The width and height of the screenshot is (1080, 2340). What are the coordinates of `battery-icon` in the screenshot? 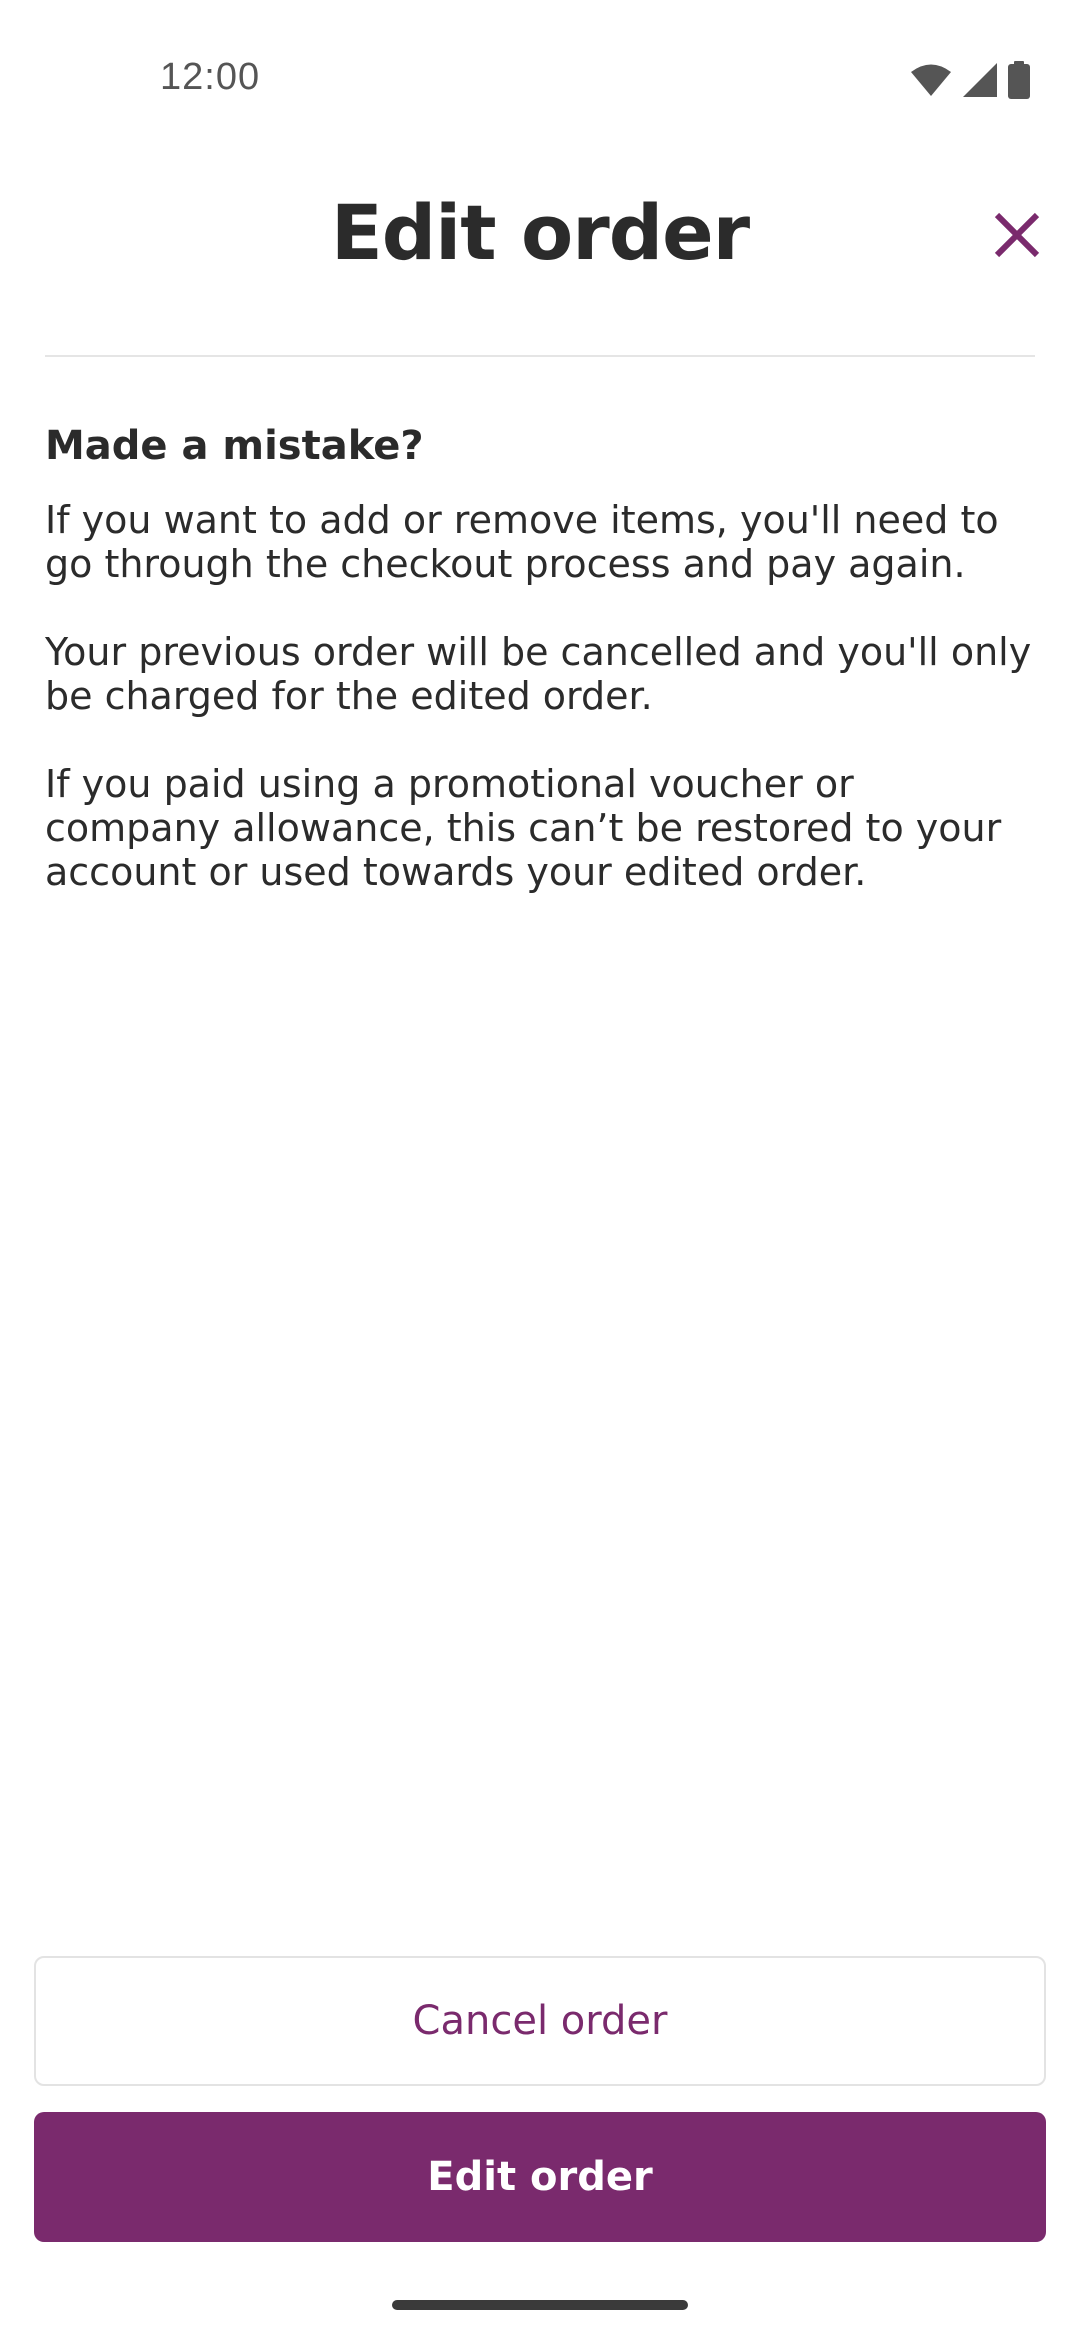 It's located at (1019, 82).